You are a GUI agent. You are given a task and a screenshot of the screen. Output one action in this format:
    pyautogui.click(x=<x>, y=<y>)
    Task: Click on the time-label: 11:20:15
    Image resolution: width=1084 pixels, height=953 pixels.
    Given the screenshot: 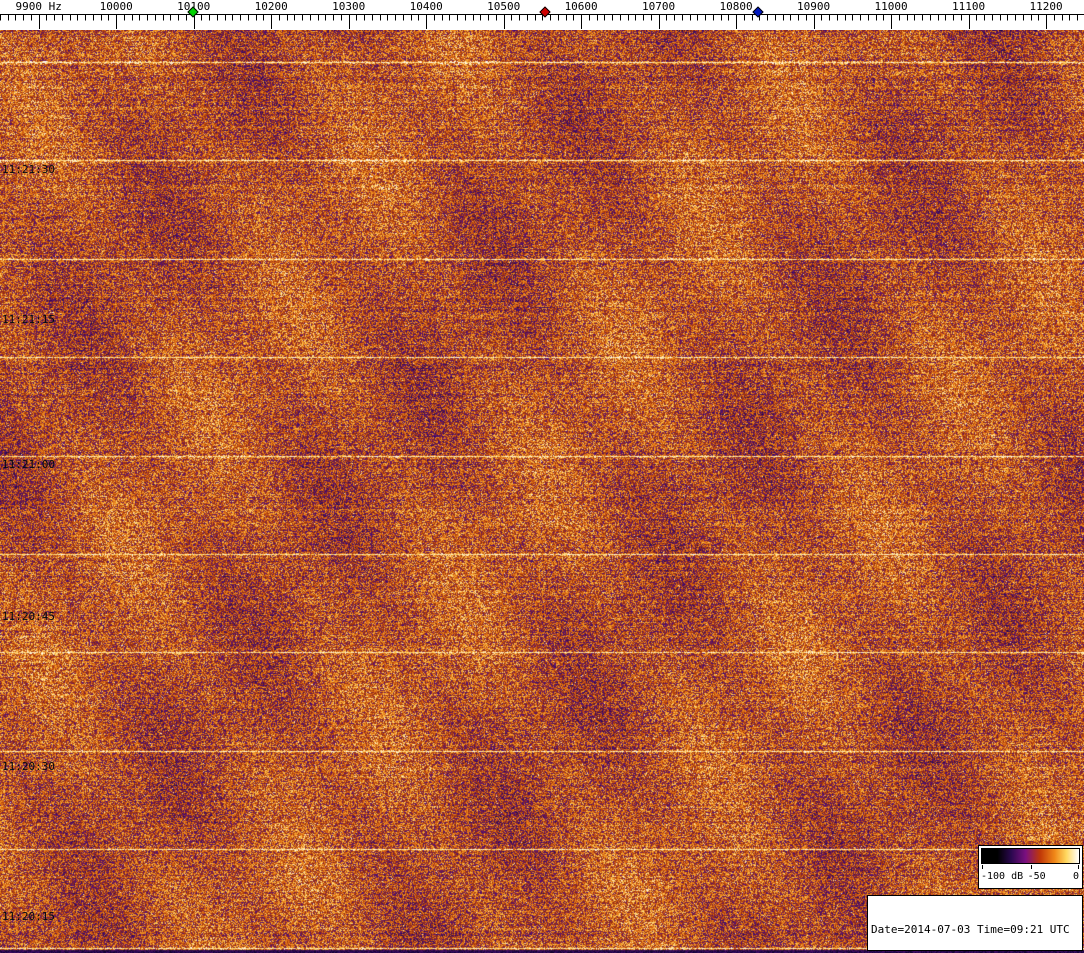 What is the action you would take?
    pyautogui.click(x=28, y=916)
    